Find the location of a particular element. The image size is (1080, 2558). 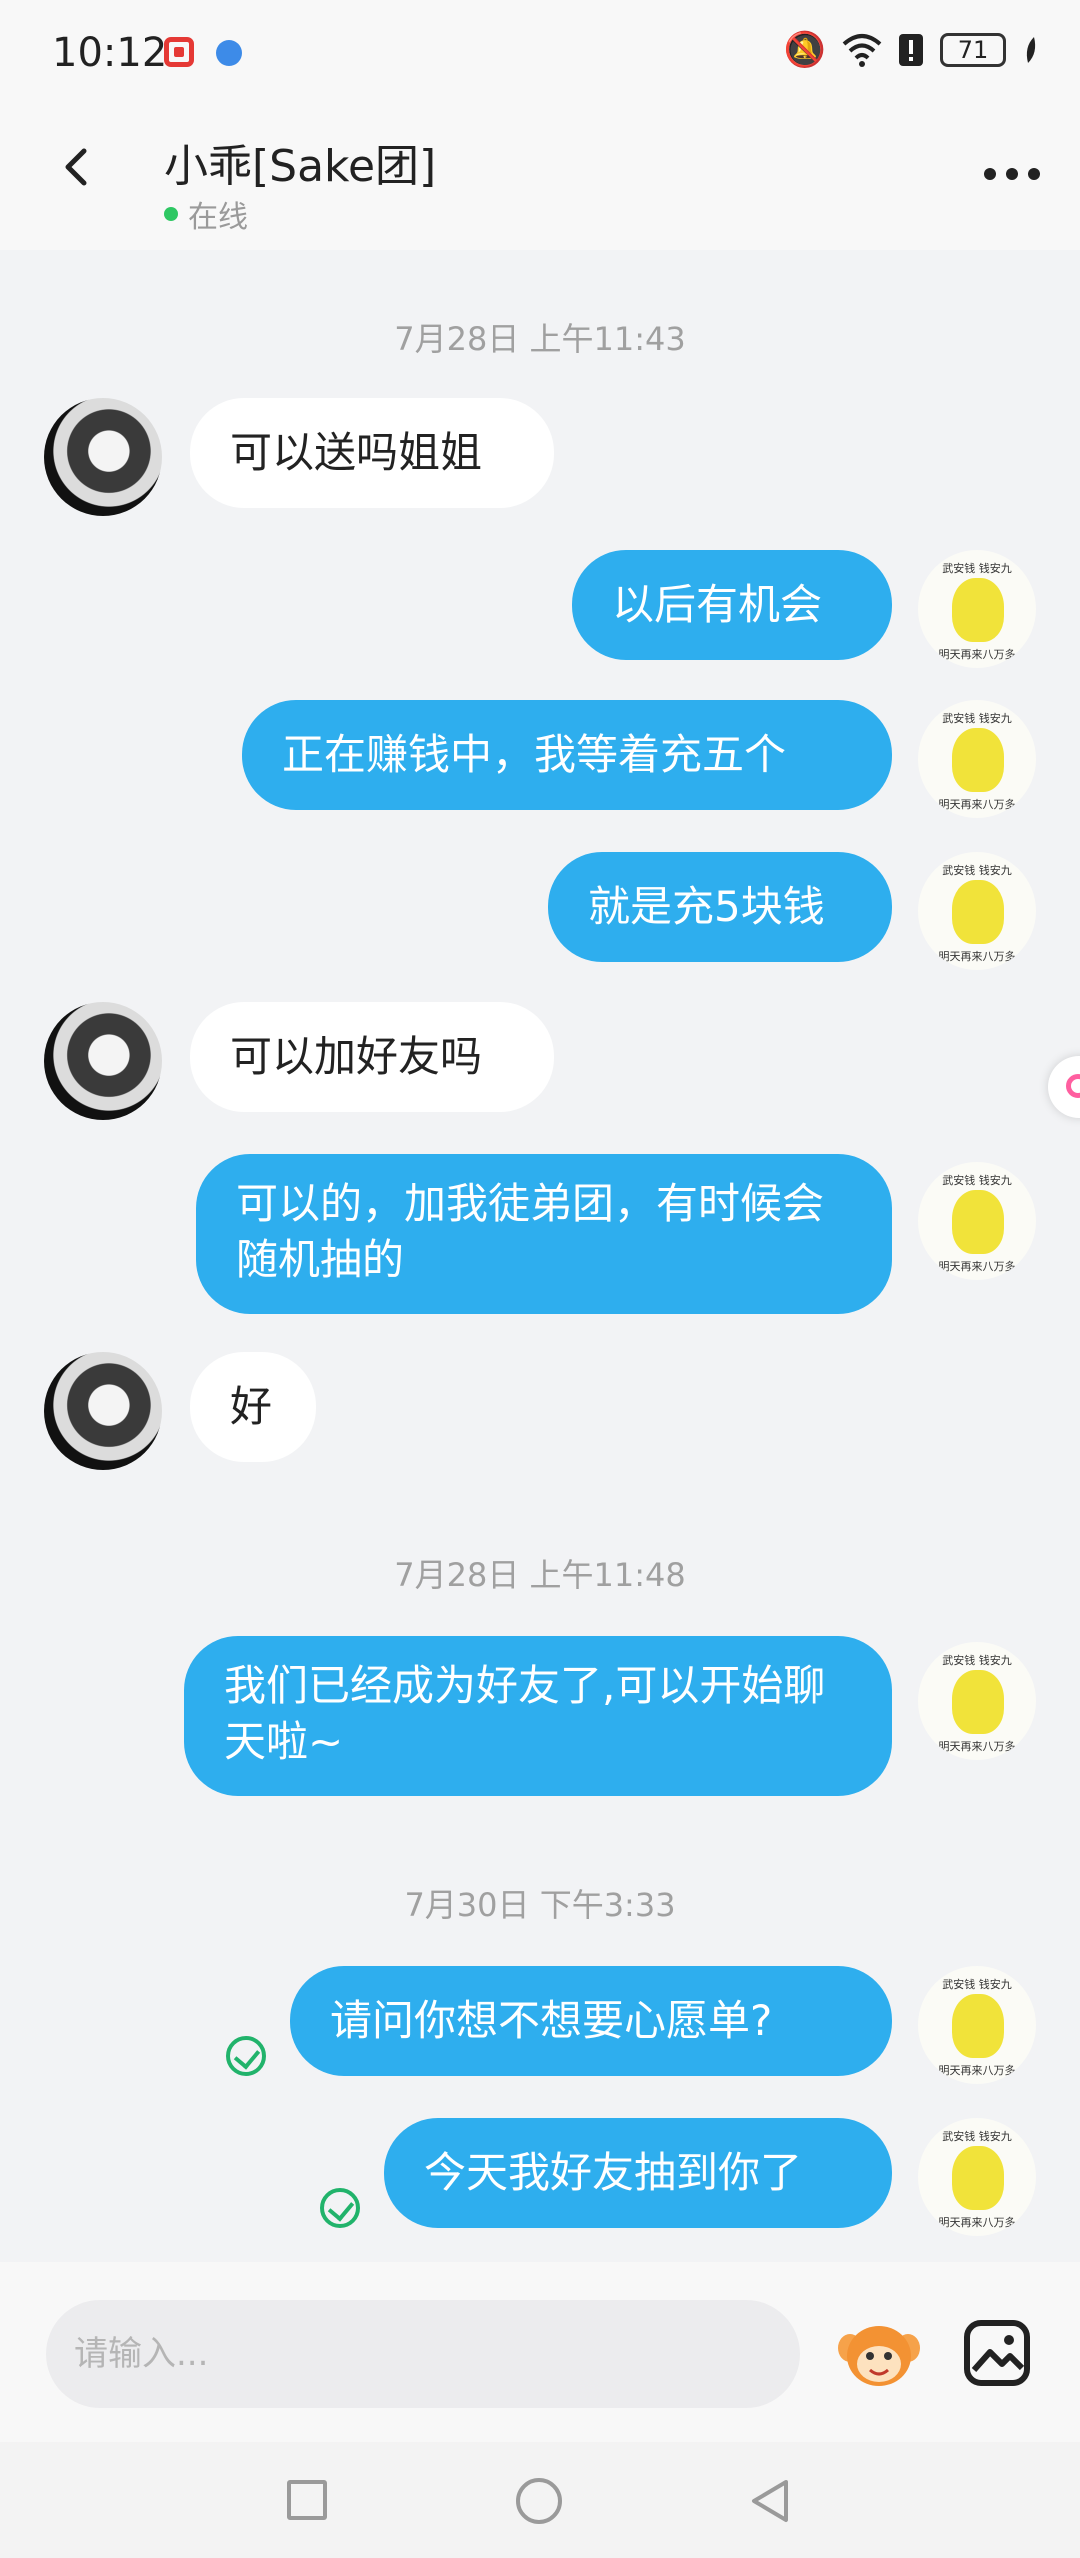

alert-icon is located at coordinates (911, 50).